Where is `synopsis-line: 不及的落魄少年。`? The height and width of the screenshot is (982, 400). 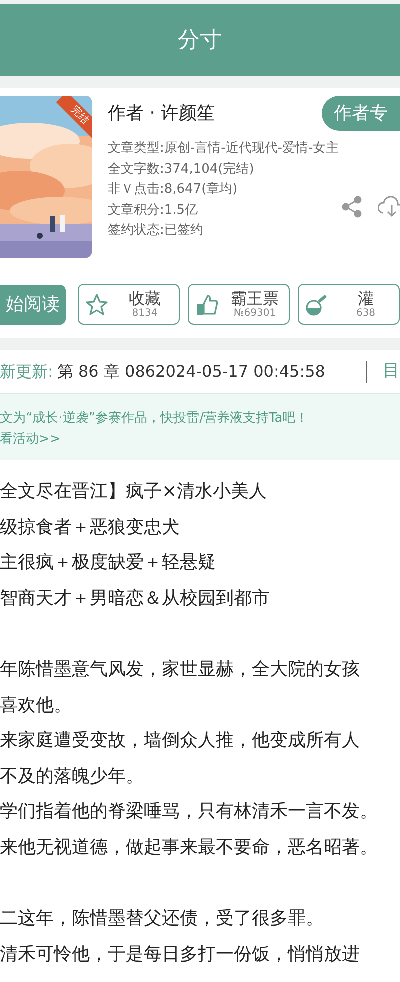 synopsis-line: 不及的落魄少年。 is located at coordinates (72, 776).